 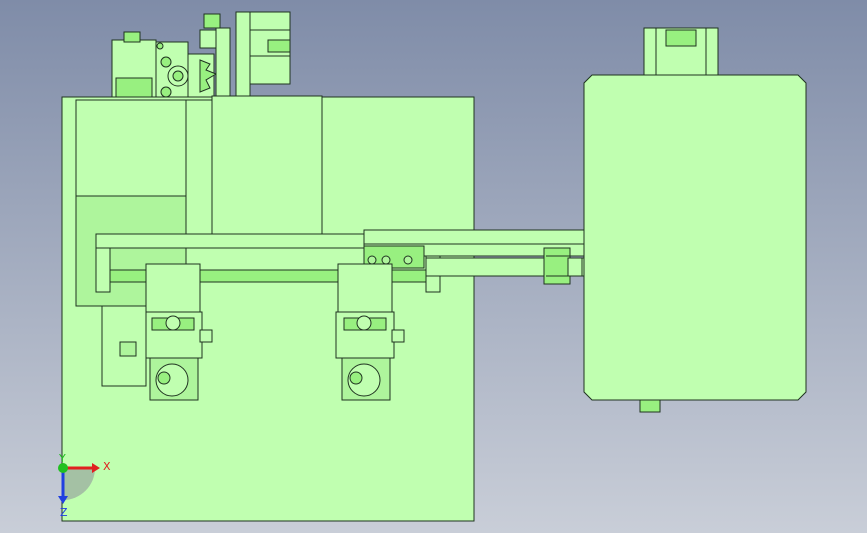 I want to click on top-guide-block, so click(x=263, y=54).